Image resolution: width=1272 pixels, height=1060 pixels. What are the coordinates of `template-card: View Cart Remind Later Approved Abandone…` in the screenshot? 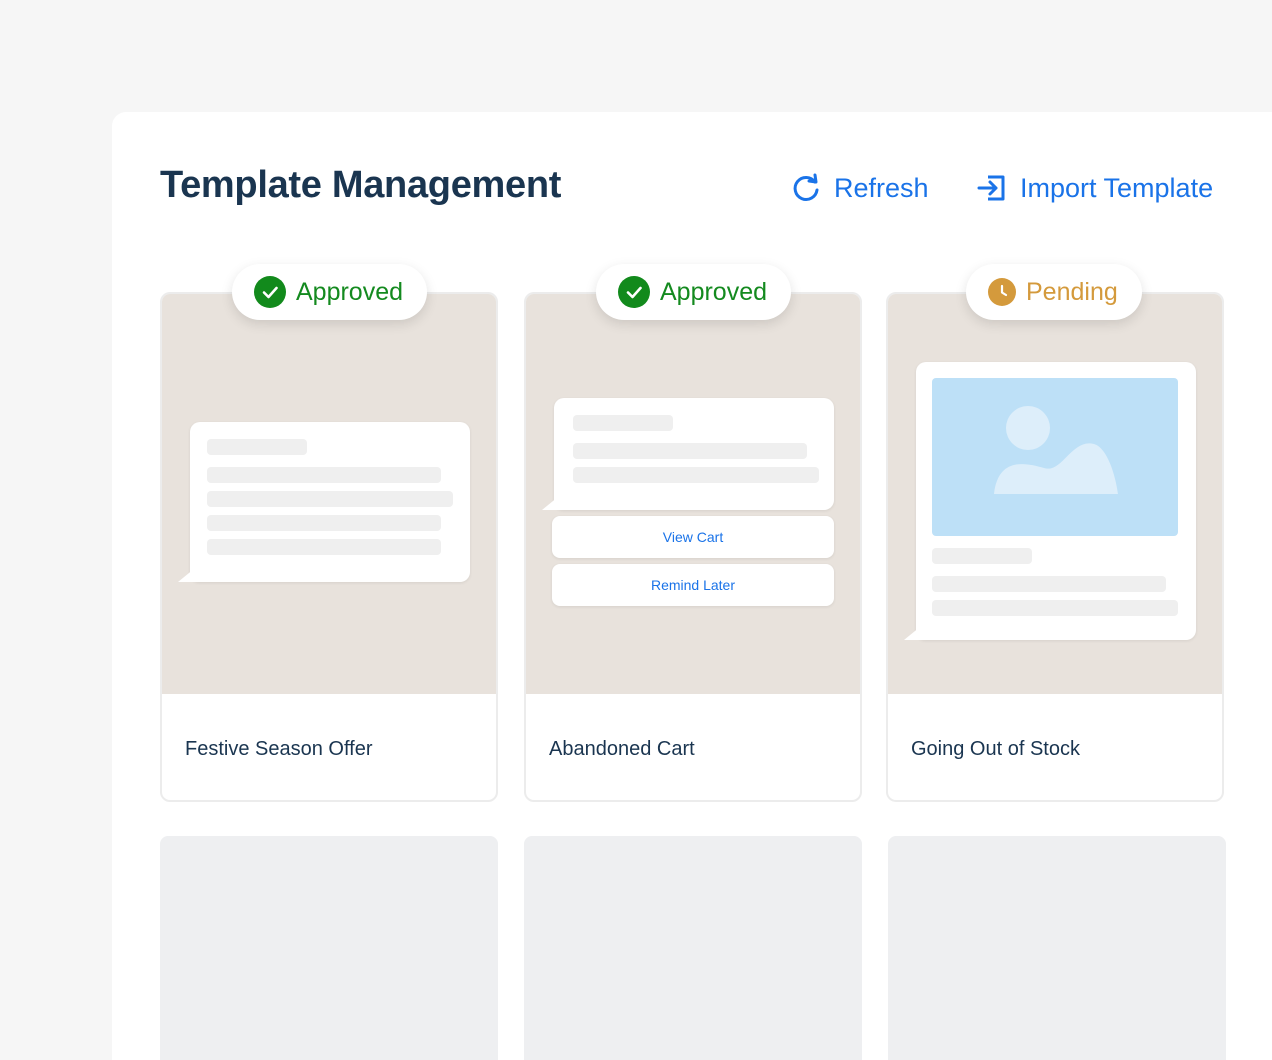 It's located at (693, 533).